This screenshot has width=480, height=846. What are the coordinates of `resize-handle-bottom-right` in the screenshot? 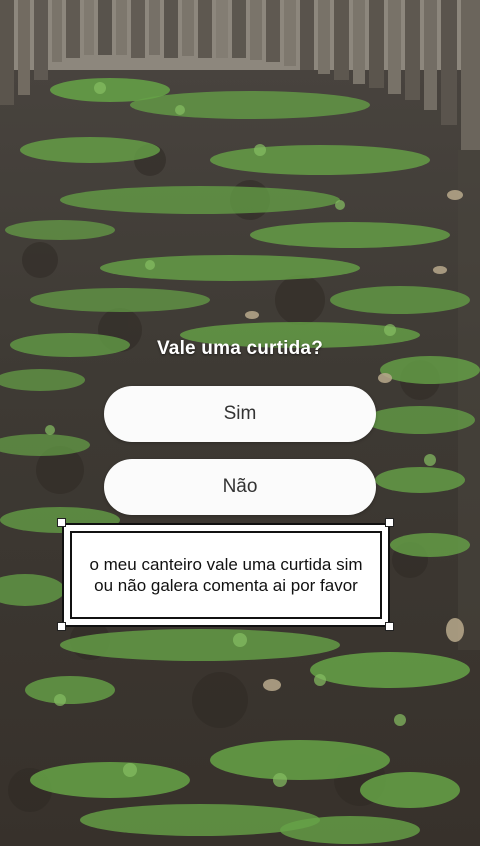 It's located at (389, 626).